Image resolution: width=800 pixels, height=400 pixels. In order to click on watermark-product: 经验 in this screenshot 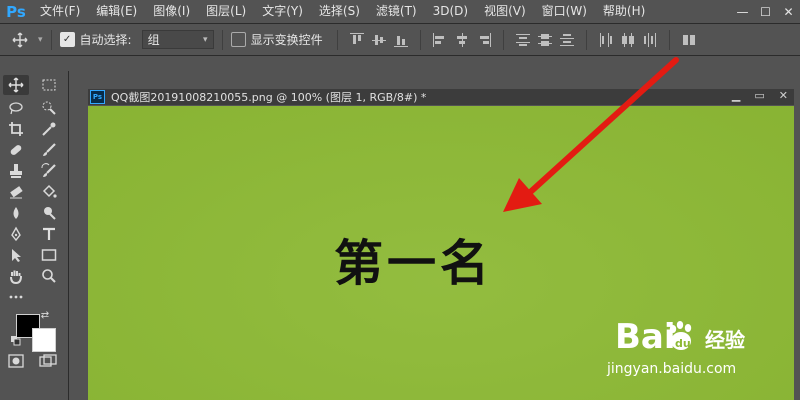, I will do `click(725, 340)`.